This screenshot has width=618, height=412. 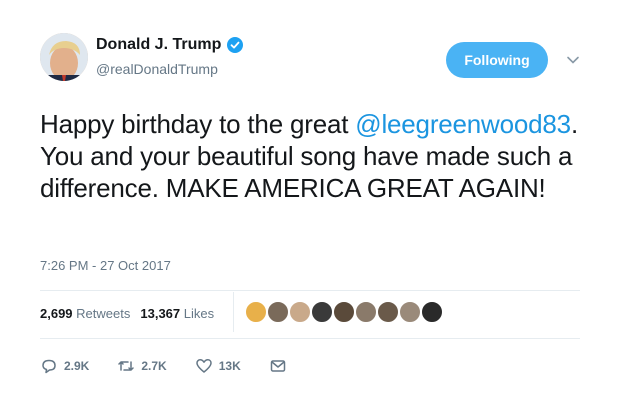 I want to click on retweet-button: 2.7K, so click(x=142, y=366).